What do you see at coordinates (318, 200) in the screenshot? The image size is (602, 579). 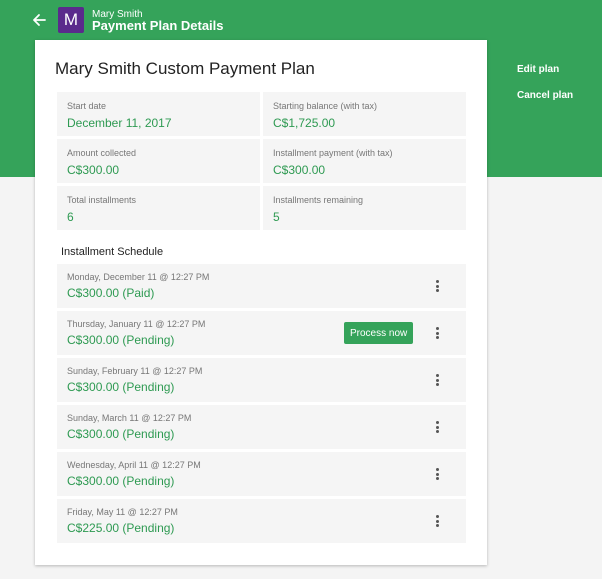 I see `summary-label: Installments remaining` at bounding box center [318, 200].